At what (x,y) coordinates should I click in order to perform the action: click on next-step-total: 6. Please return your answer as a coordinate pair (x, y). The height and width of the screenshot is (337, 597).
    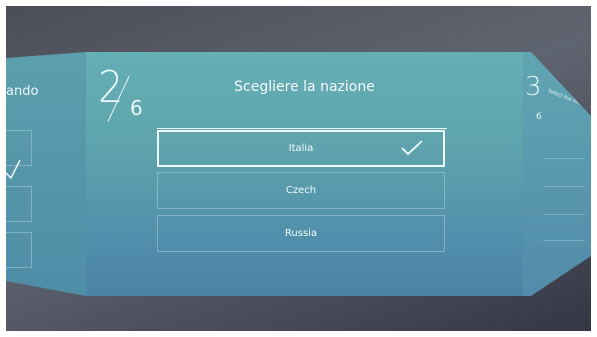
    Looking at the image, I should click on (539, 117).